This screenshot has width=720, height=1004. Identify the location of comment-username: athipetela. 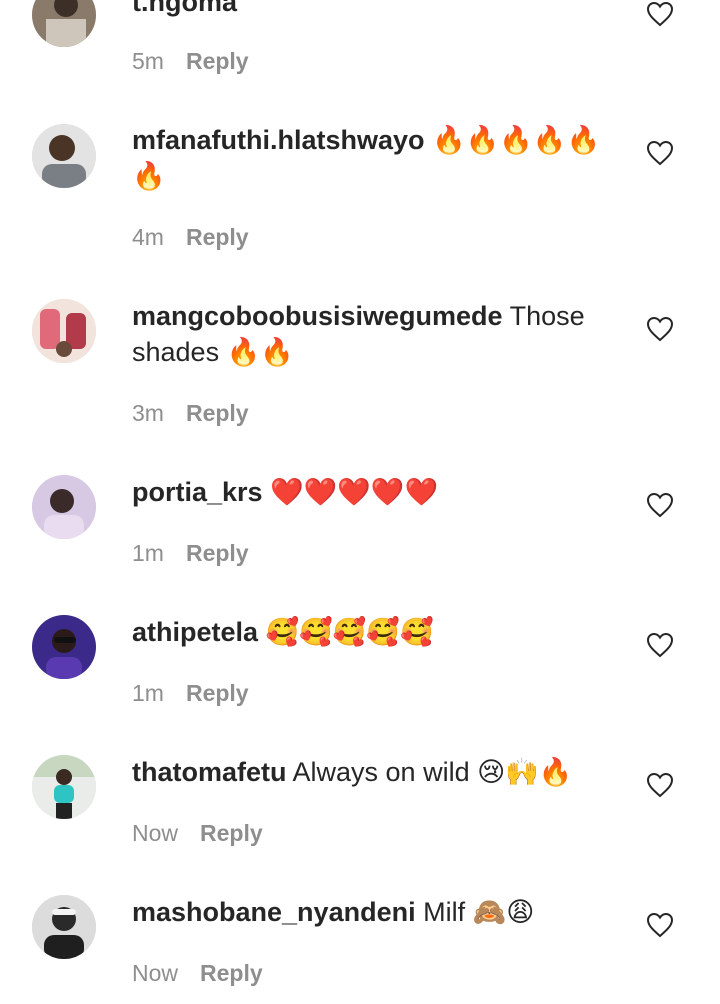
(195, 632).